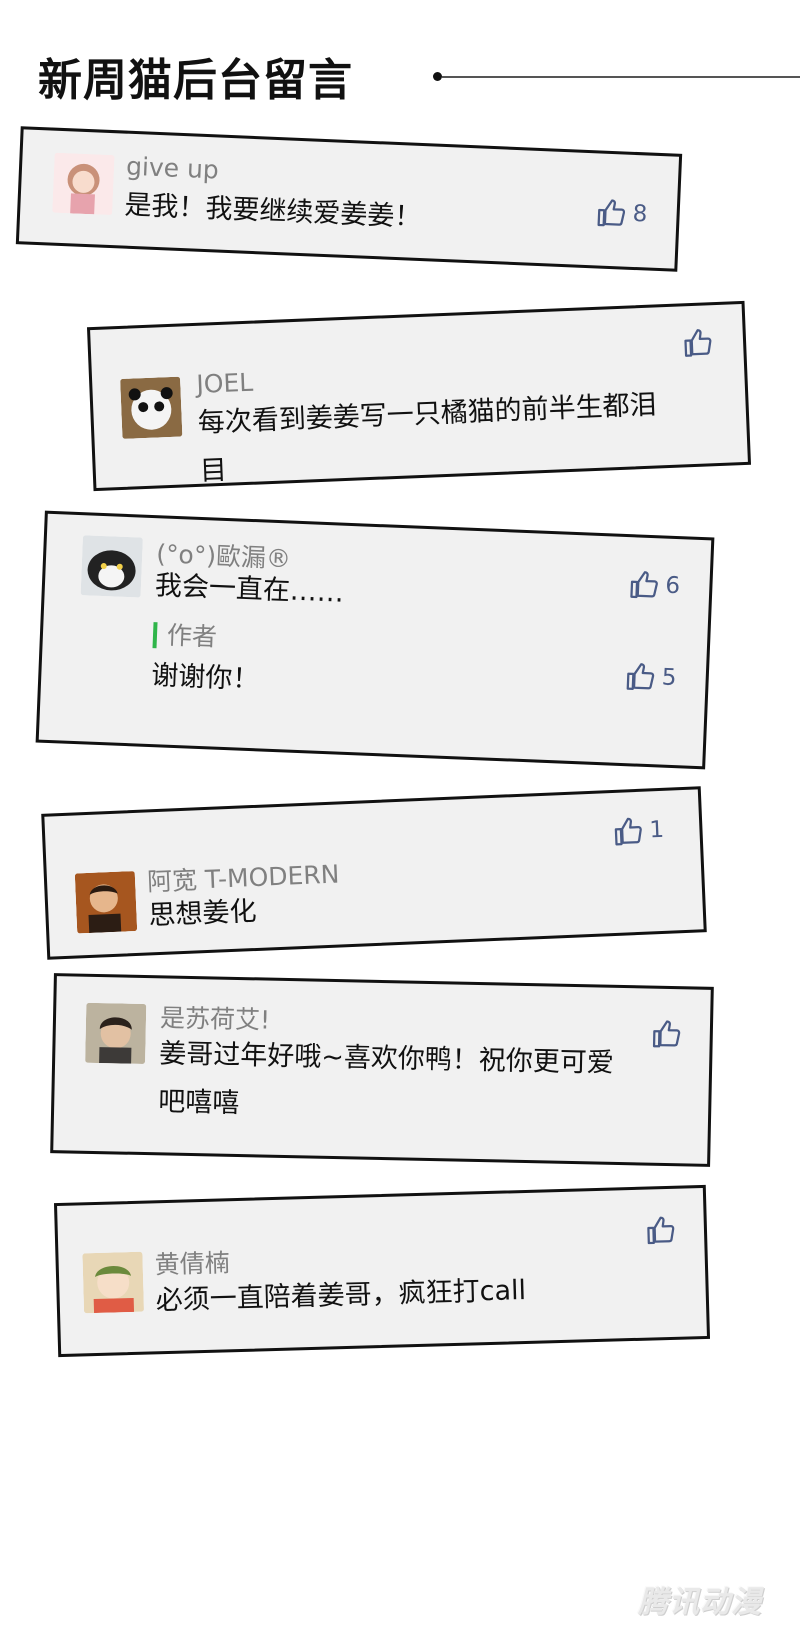  Describe the element at coordinates (374, 873) in the screenshot. I see `comment-card: 阿宽 T-MODERN 思想姜化 1` at that location.